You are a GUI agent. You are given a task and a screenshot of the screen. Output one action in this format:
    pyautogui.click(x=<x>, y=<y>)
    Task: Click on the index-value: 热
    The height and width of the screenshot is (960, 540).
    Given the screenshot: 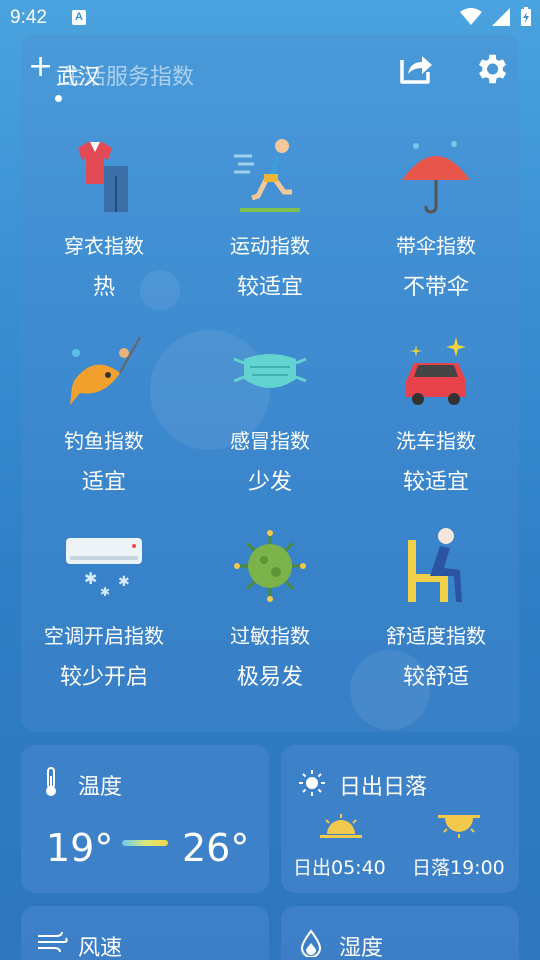 What is the action you would take?
    pyautogui.click(x=103, y=287)
    